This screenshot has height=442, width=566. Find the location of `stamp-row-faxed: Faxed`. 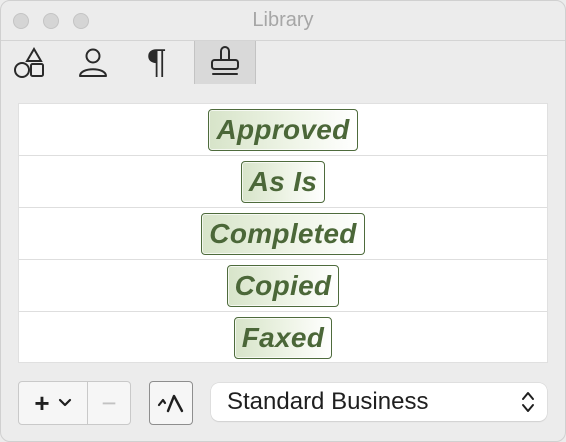

stamp-row-faxed: Faxed is located at coordinates (283, 338).